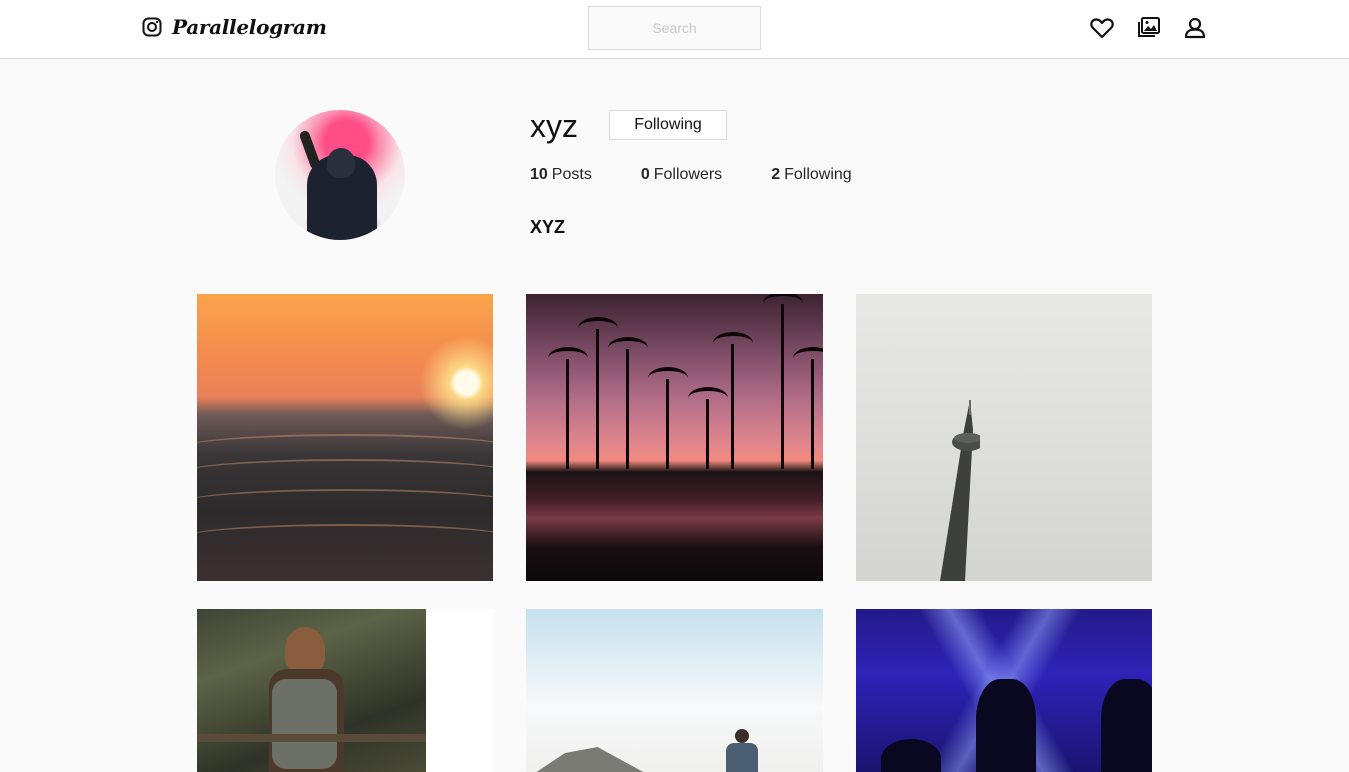  I want to click on profile-stats: 10 Posts 0 Followers 2 Following, so click(715, 175).